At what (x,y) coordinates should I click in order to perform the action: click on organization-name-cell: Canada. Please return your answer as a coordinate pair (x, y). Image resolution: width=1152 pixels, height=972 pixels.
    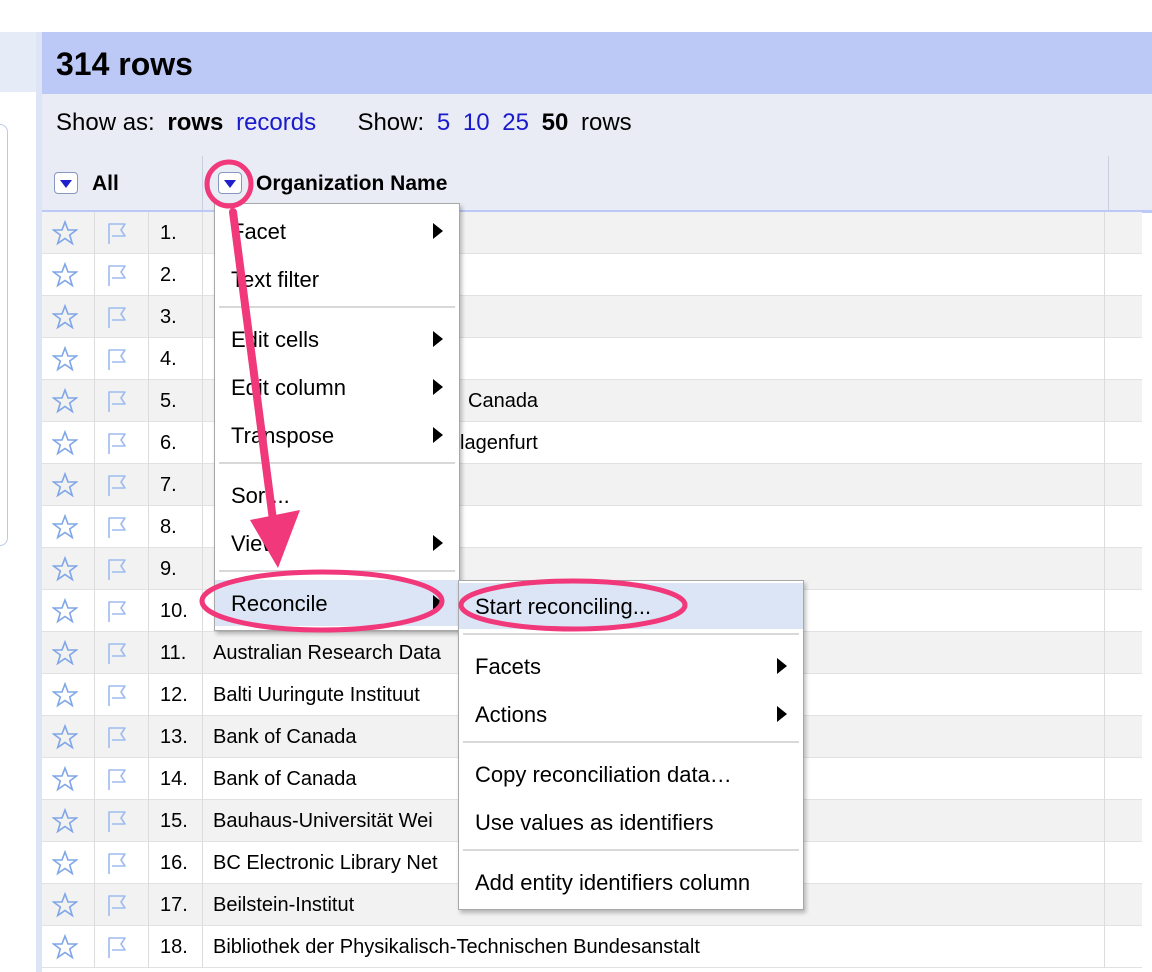
    Looking at the image, I should click on (503, 401).